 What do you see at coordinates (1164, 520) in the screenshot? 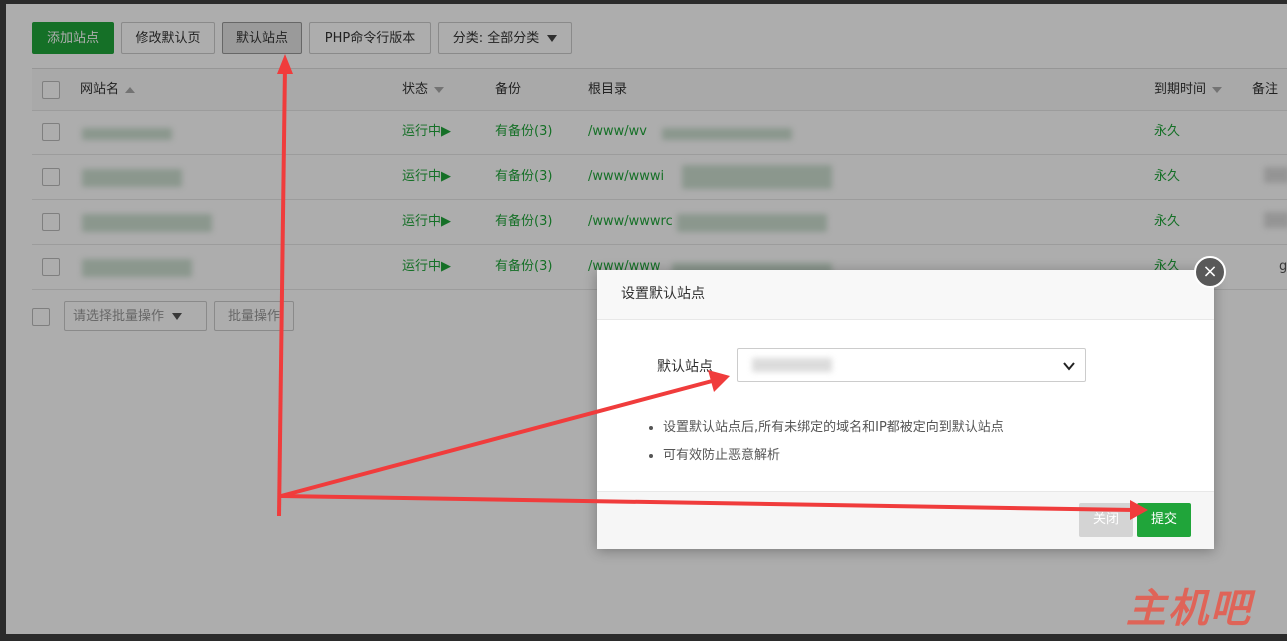
I see `submit-button: 提交` at bounding box center [1164, 520].